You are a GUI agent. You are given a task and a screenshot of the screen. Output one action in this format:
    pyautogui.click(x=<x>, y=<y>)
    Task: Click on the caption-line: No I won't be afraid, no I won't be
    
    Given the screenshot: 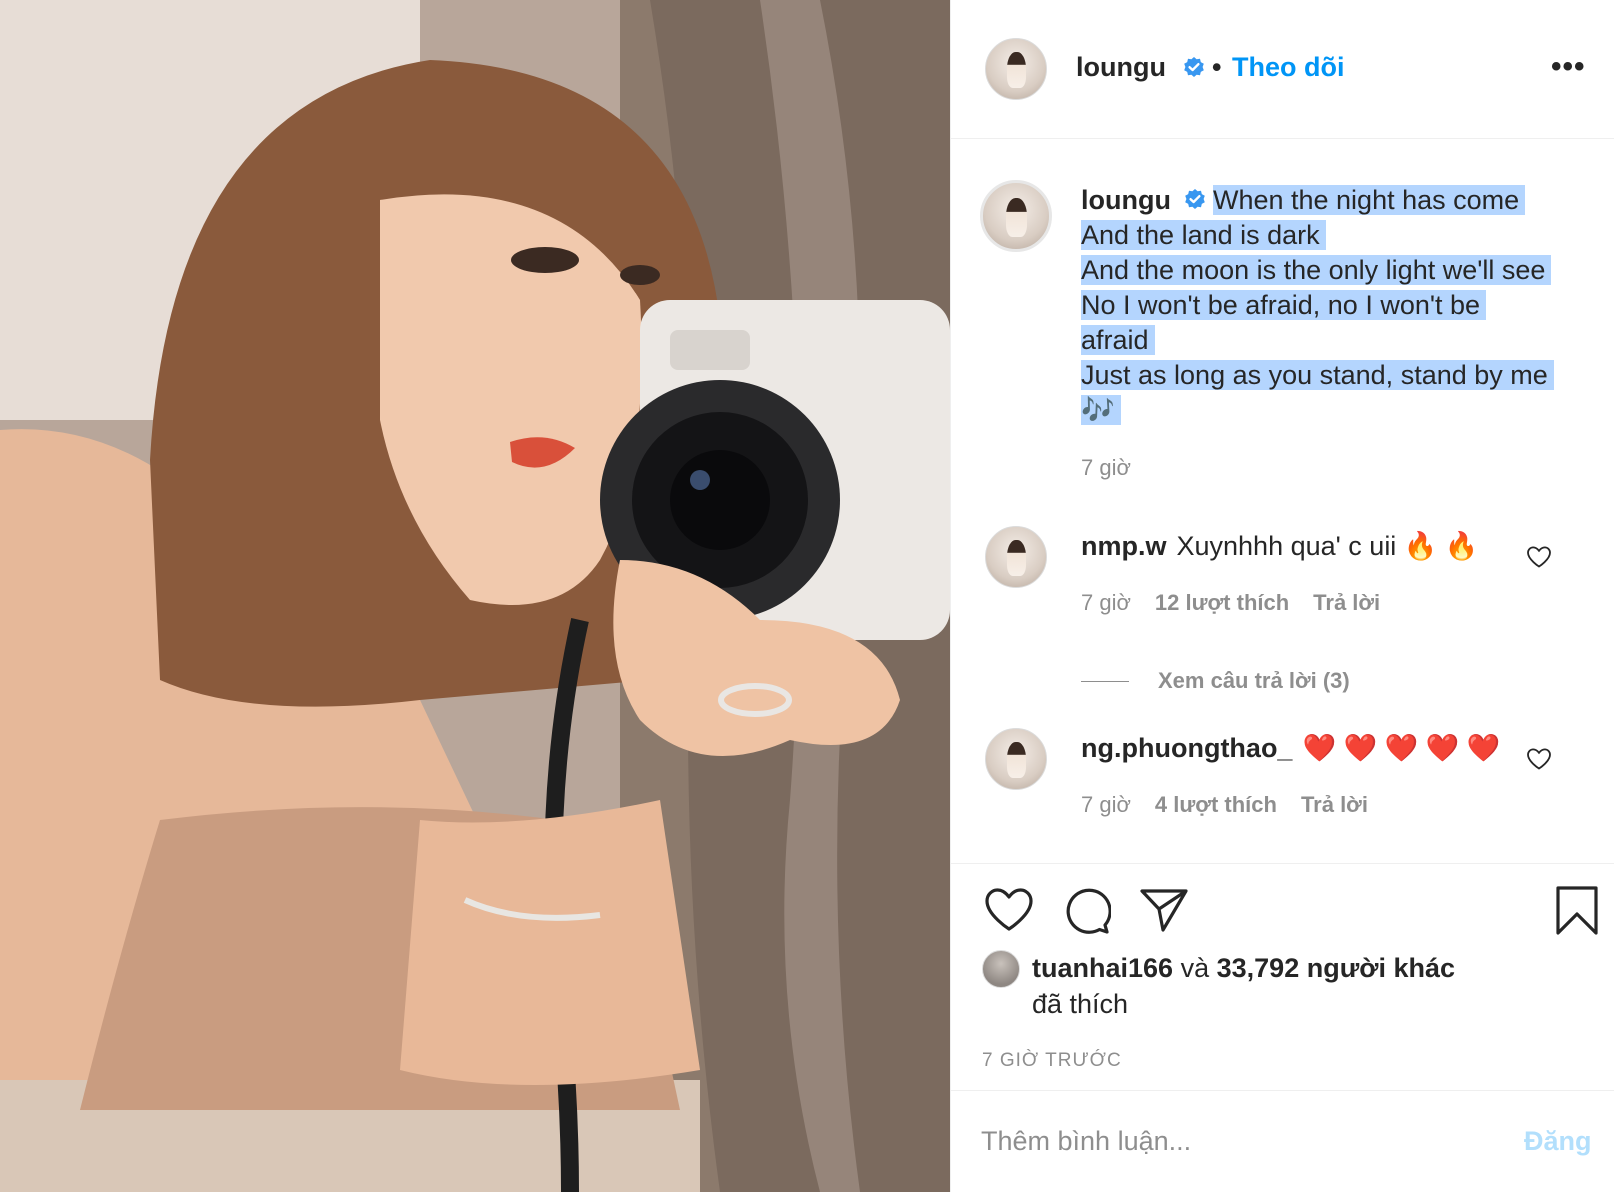 What is the action you would take?
    pyautogui.click(x=1284, y=305)
    